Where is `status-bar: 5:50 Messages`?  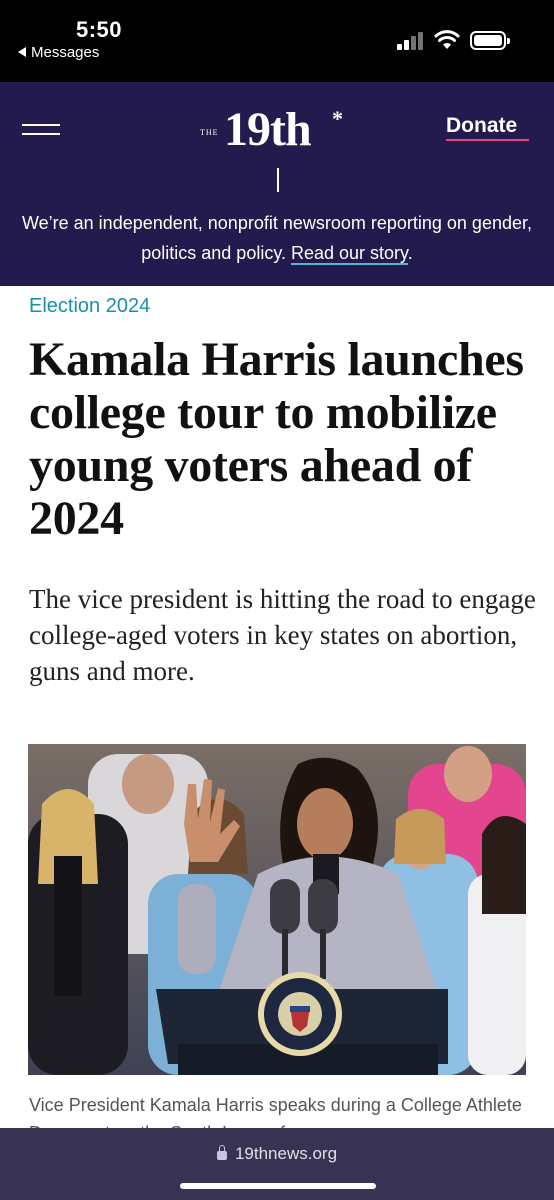
status-bar: 5:50 Messages is located at coordinates (277, 41).